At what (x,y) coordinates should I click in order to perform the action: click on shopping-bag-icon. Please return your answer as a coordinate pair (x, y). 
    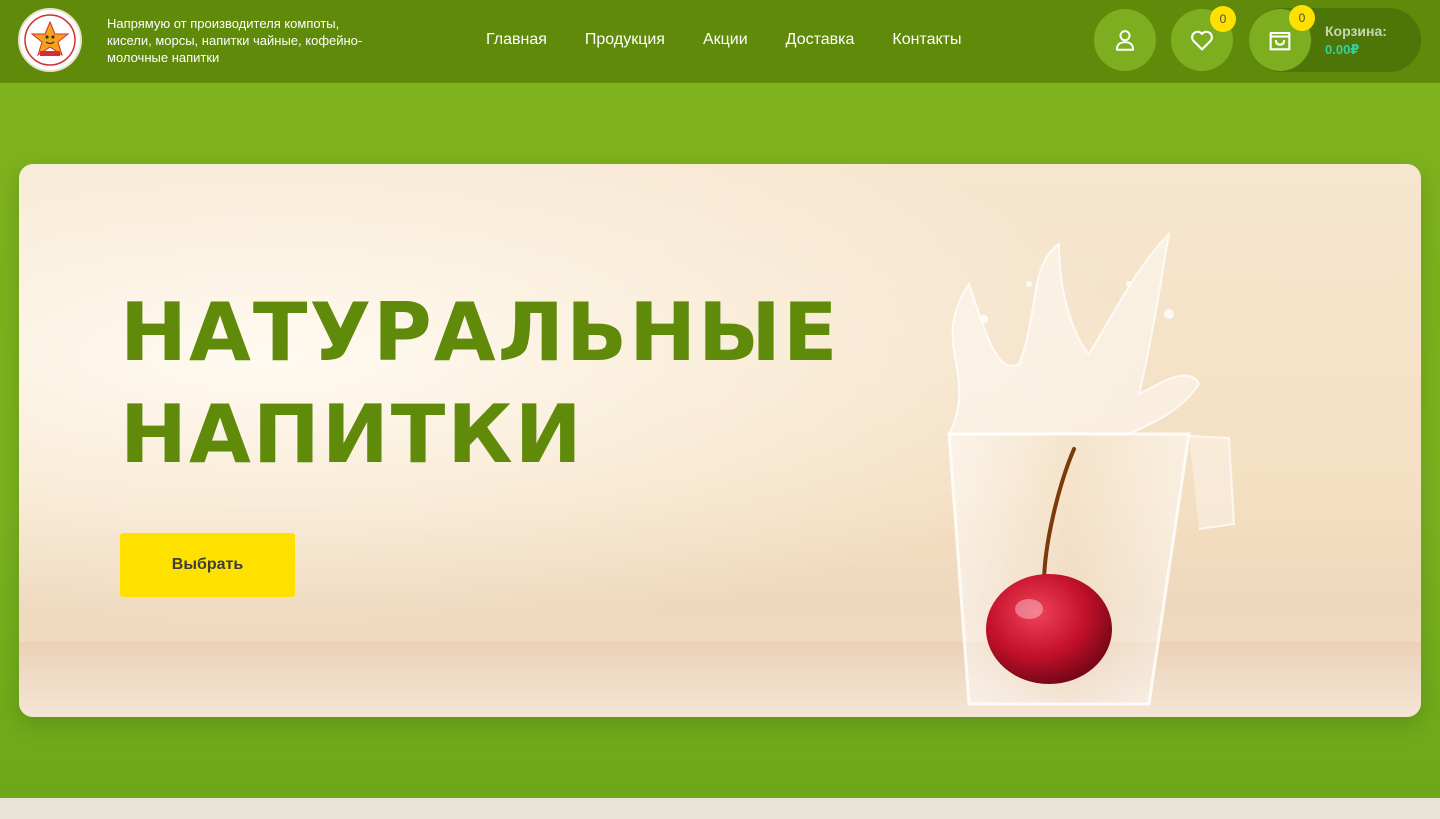
    Looking at the image, I should click on (1280, 41).